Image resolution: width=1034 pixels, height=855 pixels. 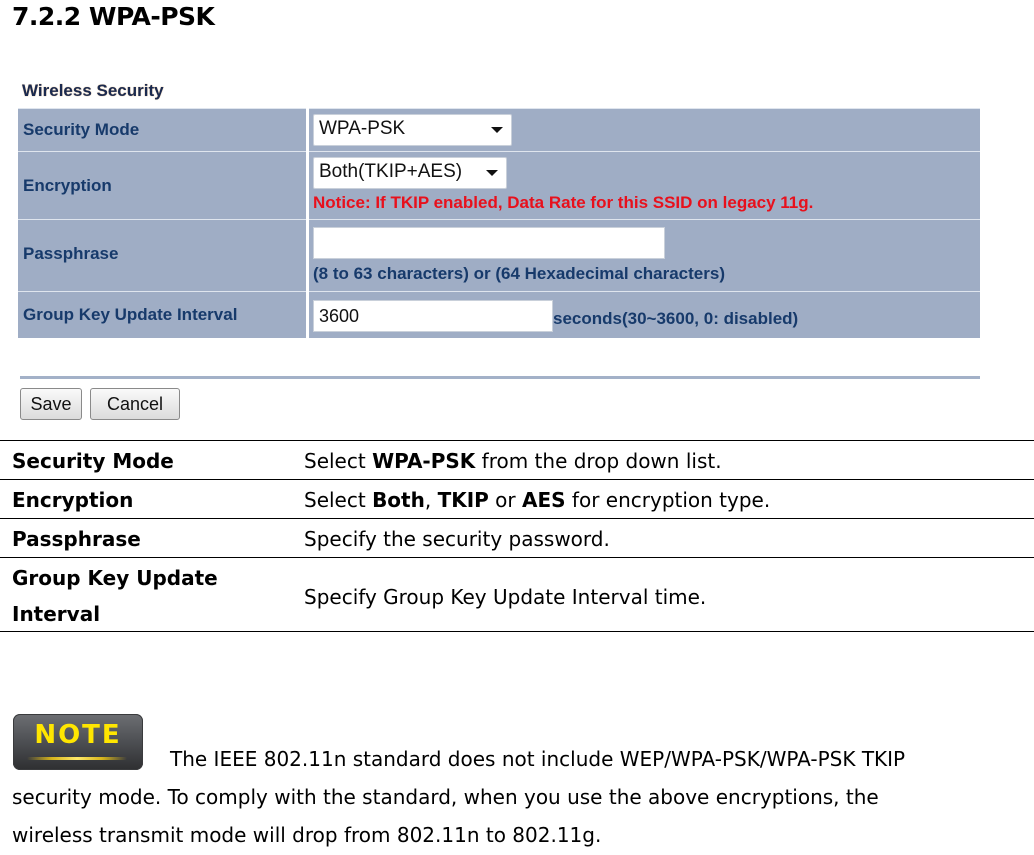 I want to click on desc-value: Select WPA-PSK from the drop down list., so click(x=513, y=461).